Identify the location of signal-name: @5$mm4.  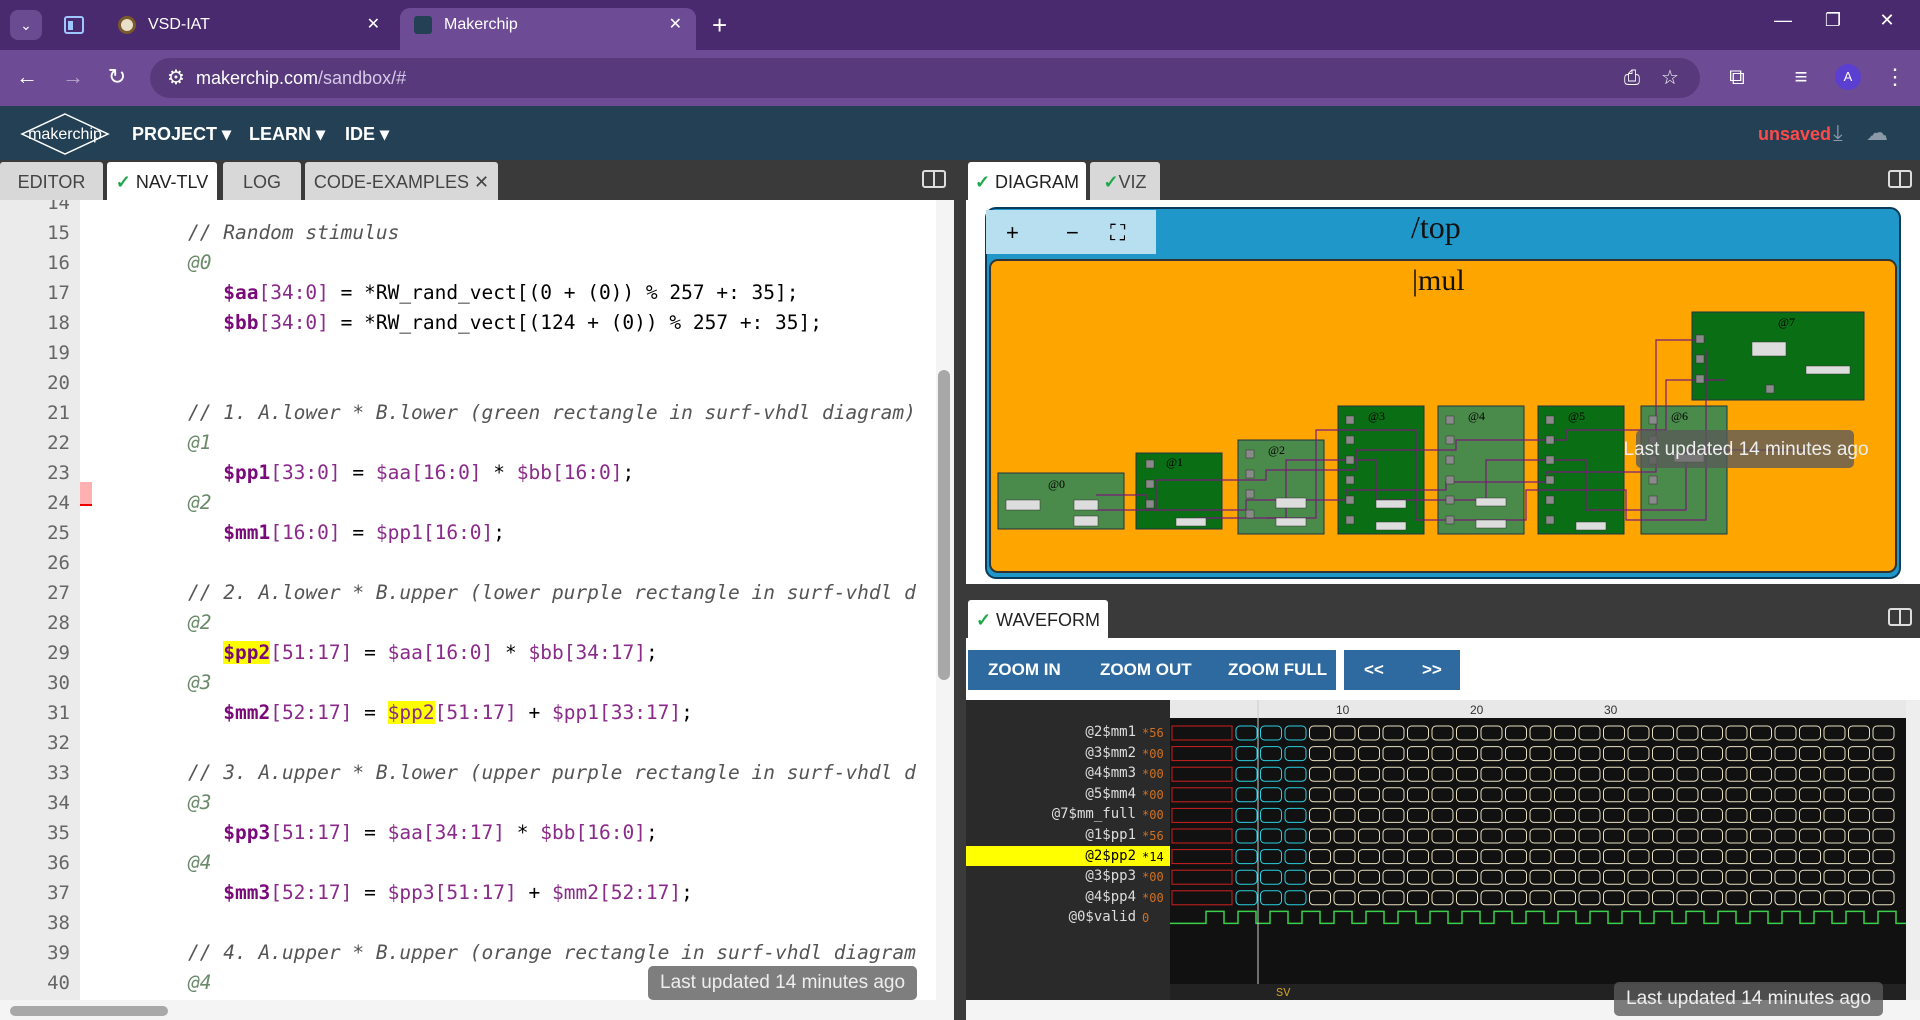
(1051, 794).